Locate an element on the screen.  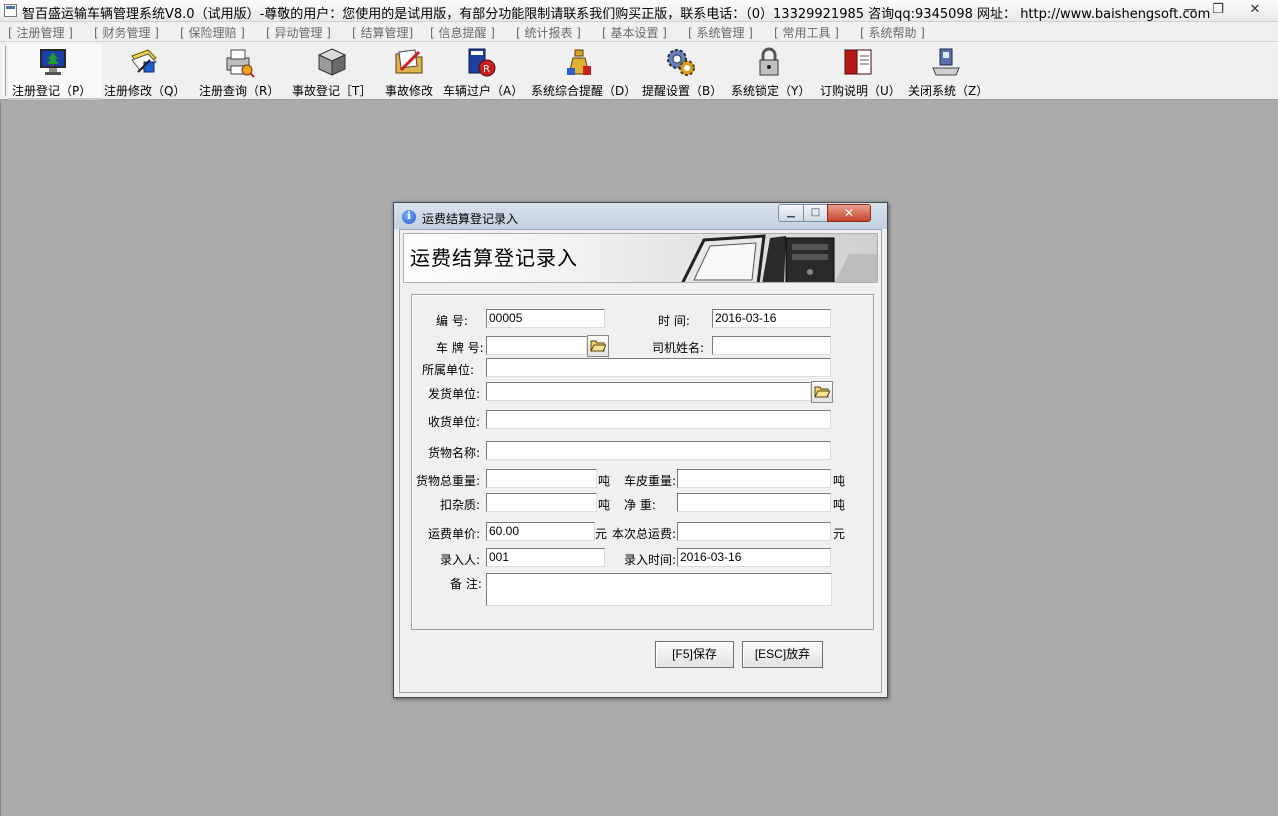
settings-gear-icon is located at coordinates (681, 62).